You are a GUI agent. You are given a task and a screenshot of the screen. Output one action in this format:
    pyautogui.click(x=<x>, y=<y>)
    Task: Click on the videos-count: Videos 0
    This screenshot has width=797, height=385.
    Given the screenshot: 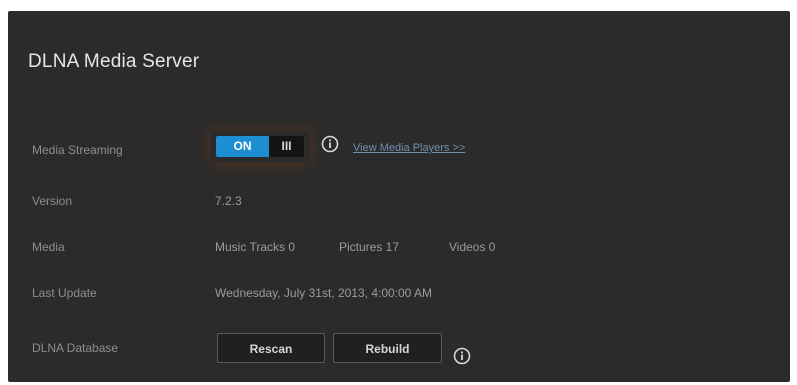 What is the action you would take?
    pyautogui.click(x=472, y=247)
    